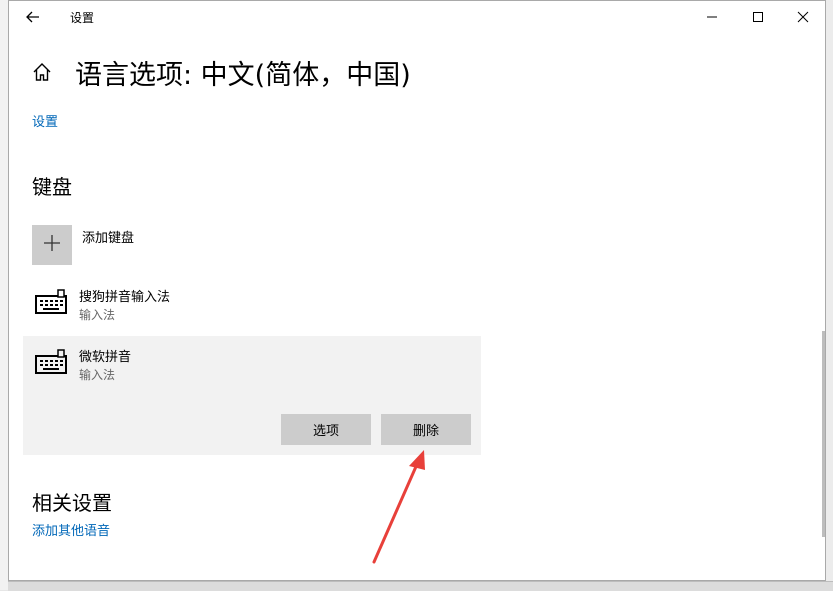 The height and width of the screenshot is (591, 833). Describe the element at coordinates (72, 503) in the screenshot. I see `related-settings-heading: 相关设置` at that location.